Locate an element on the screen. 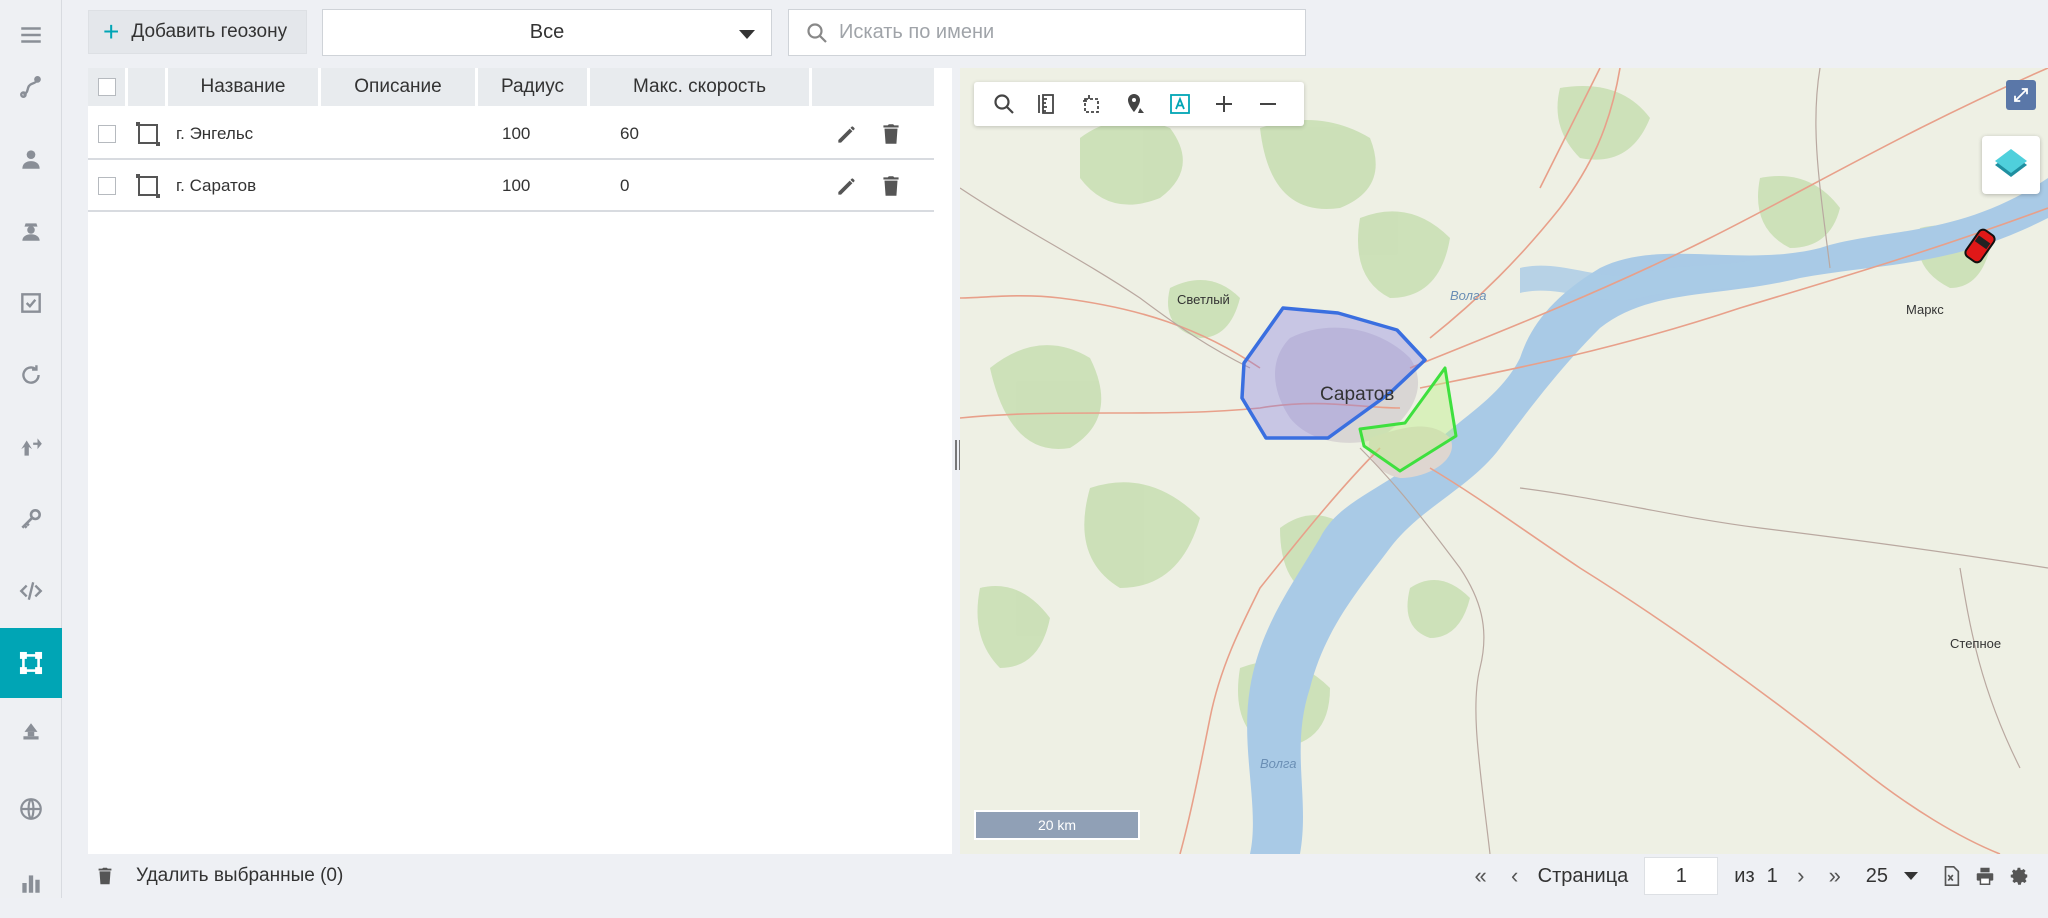 The height and width of the screenshot is (918, 2048). of-label: из is located at coordinates (1744, 876).